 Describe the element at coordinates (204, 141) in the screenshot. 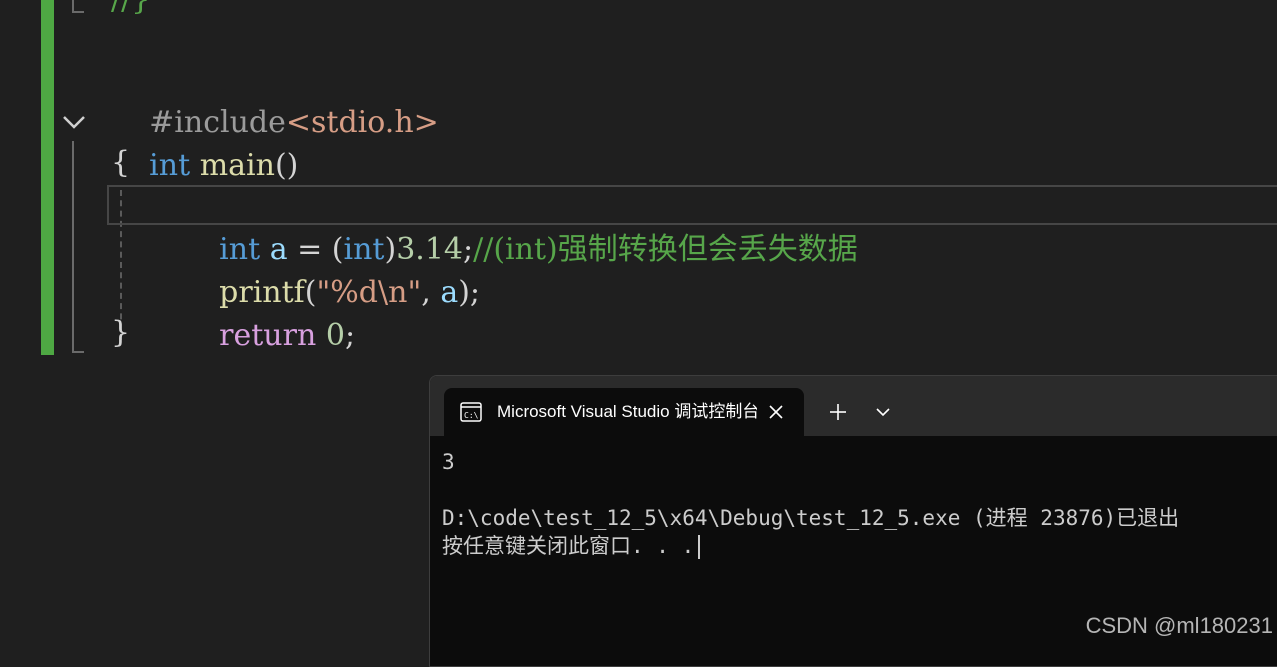

I see `code-line-main: int main()` at that location.